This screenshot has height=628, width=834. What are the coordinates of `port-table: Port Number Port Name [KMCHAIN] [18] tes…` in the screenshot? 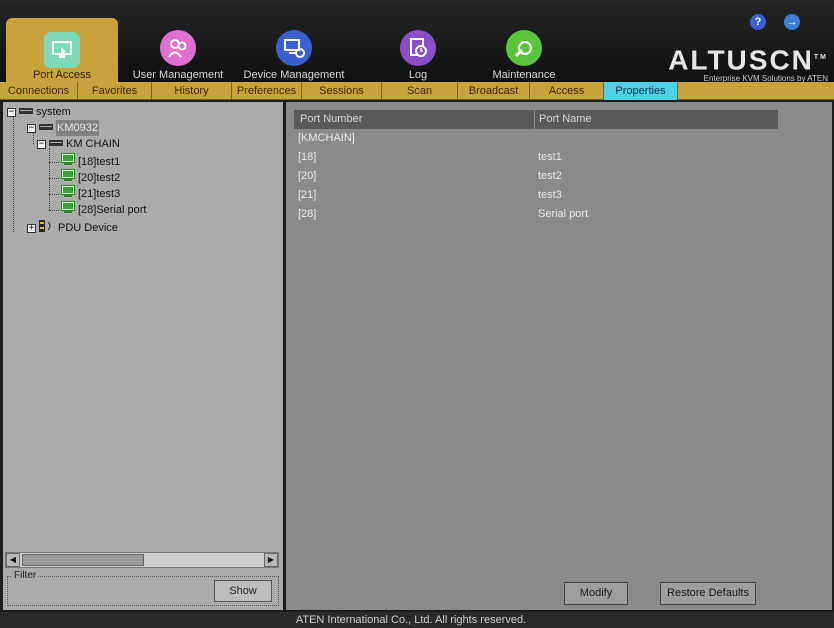 It's located at (536, 167).